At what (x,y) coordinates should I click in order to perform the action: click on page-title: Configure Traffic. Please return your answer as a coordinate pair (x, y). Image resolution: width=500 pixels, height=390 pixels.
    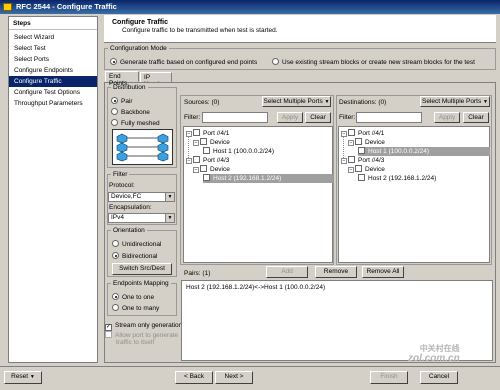
    Looking at the image, I should click on (140, 22).